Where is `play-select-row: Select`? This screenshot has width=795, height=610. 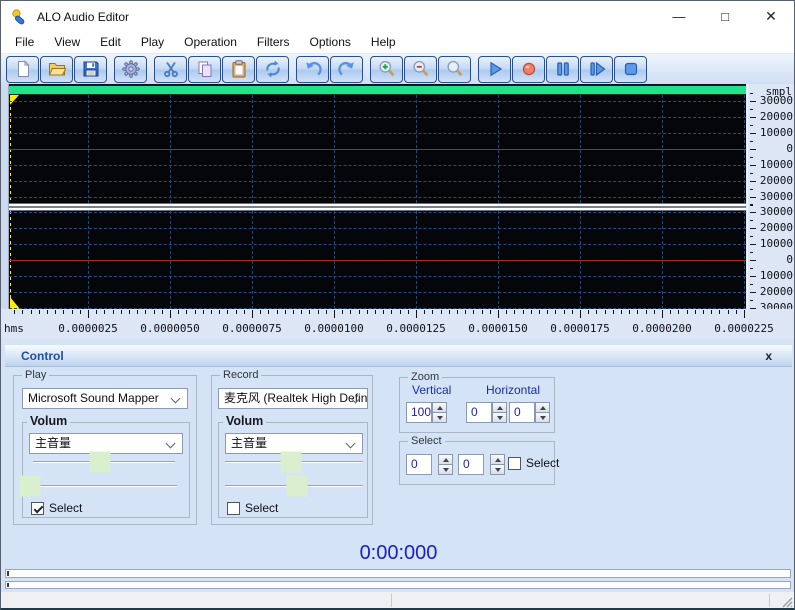 play-select-row: Select is located at coordinates (56, 508).